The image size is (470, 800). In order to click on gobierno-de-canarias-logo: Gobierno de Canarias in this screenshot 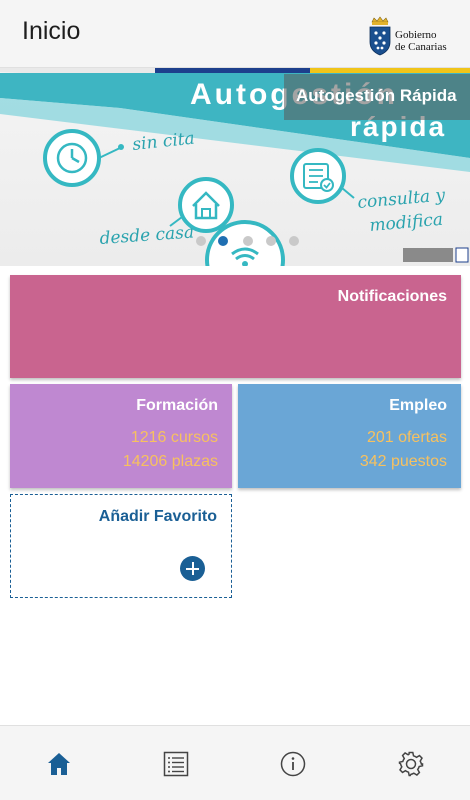, I will do `click(413, 36)`.